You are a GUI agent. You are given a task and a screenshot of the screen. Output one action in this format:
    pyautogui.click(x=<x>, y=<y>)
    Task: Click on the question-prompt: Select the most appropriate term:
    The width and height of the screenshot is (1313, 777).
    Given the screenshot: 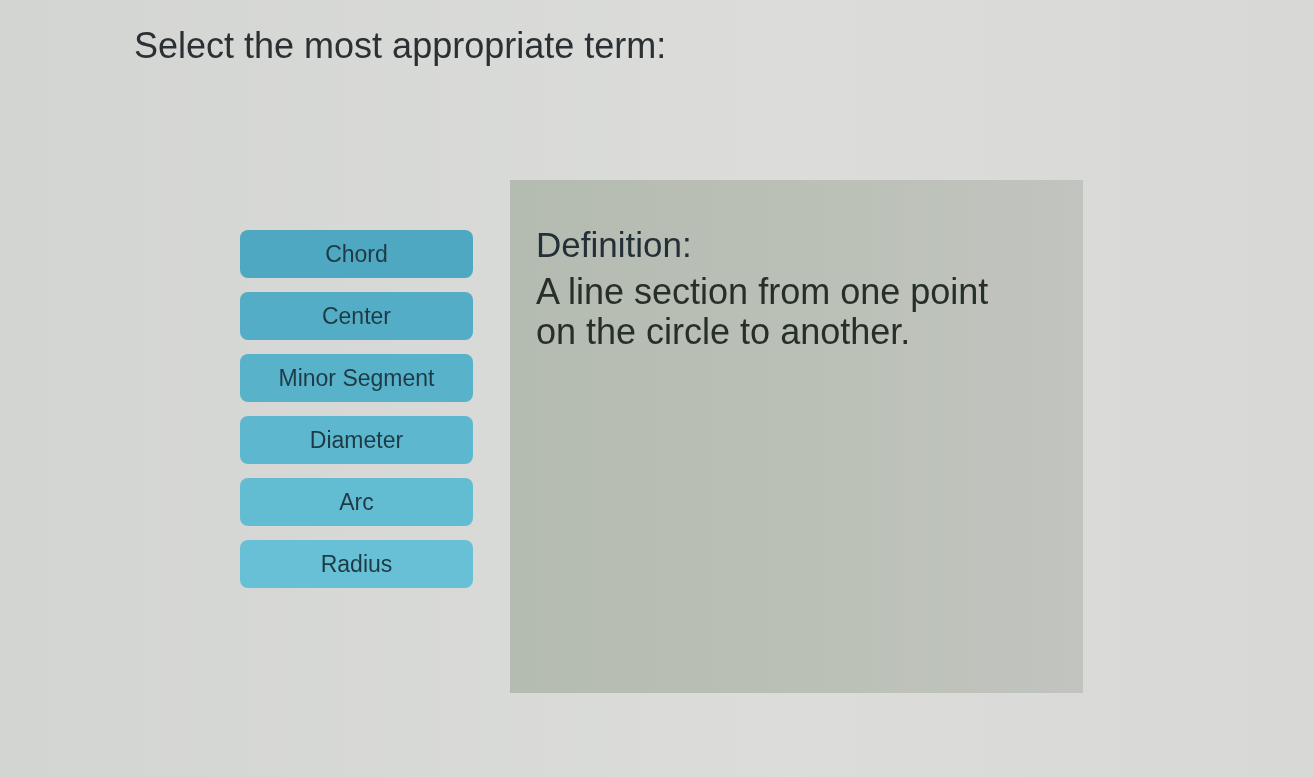 What is the action you would take?
    pyautogui.click(x=400, y=46)
    